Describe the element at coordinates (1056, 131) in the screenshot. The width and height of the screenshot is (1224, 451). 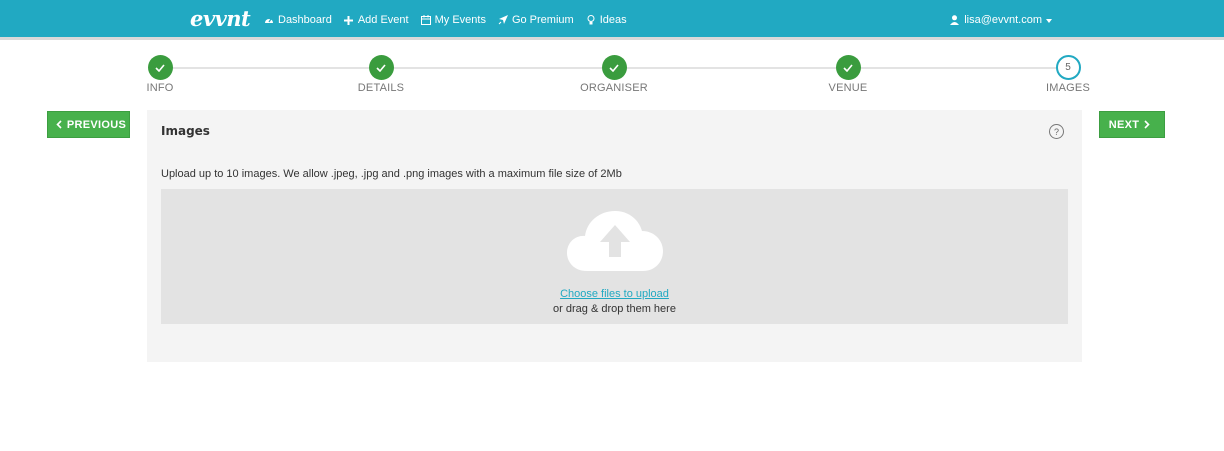
I see `help-icon: ?` at that location.